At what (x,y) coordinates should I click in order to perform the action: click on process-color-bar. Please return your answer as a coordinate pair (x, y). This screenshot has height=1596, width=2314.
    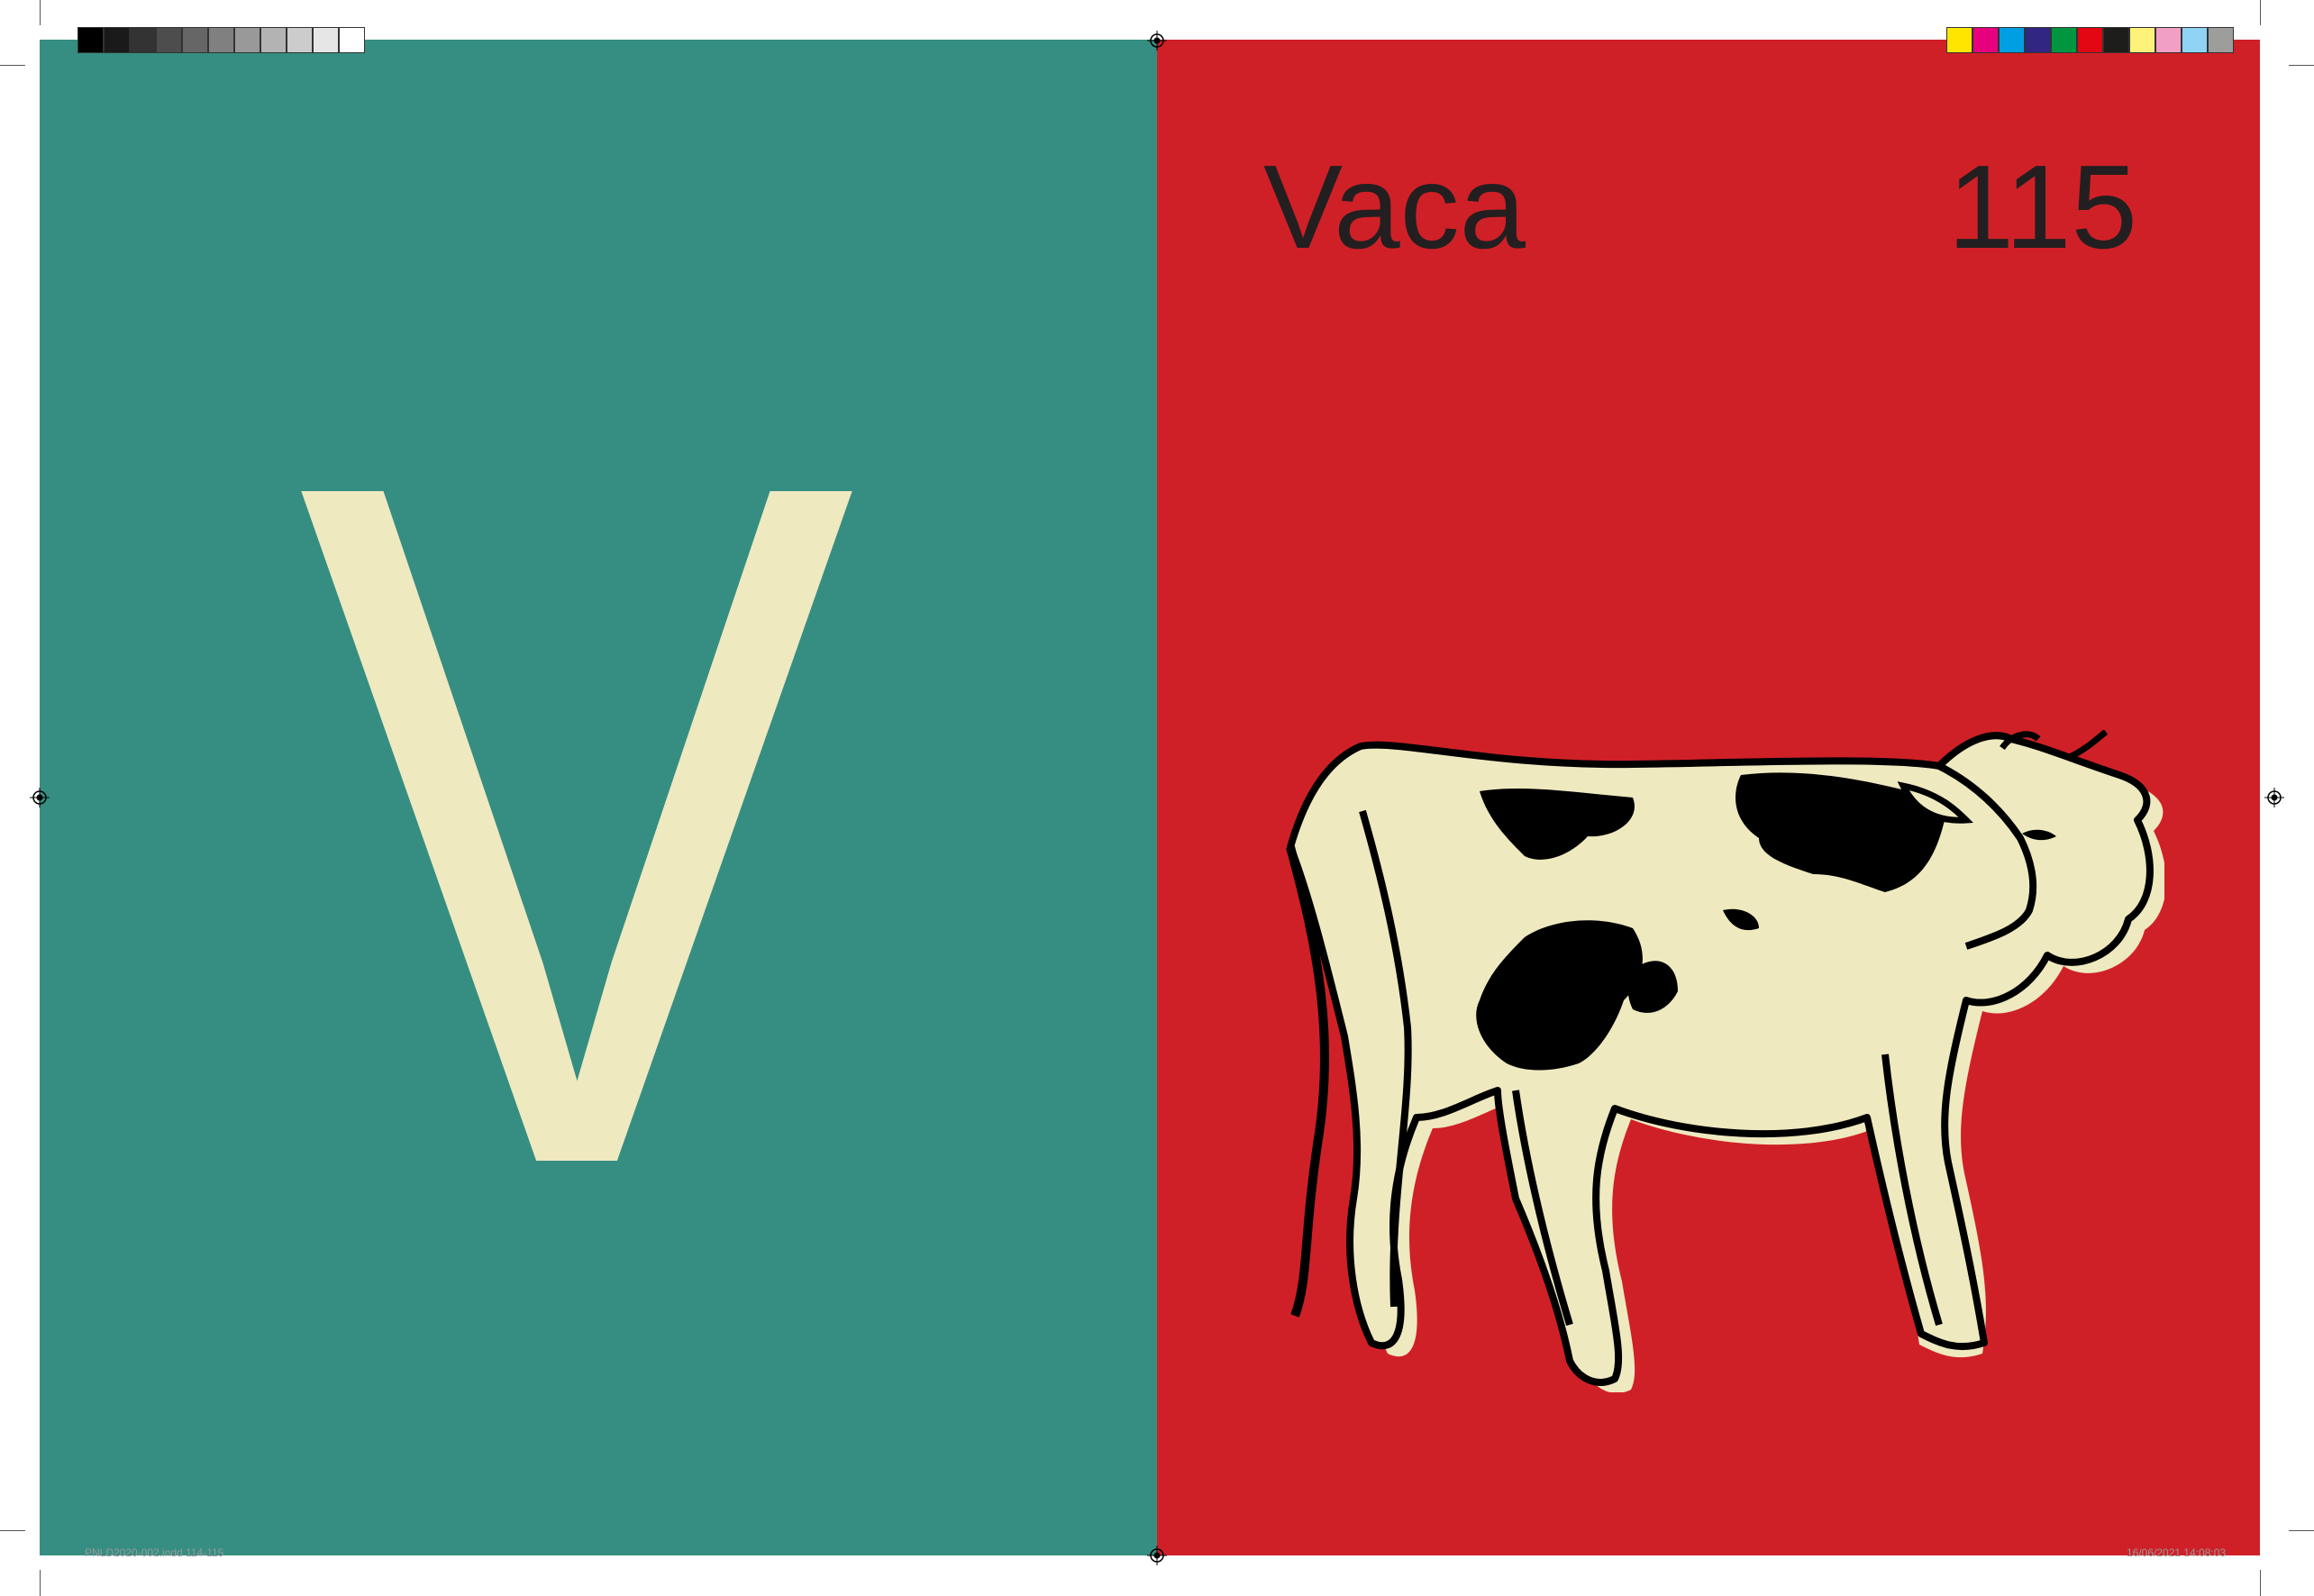
    Looking at the image, I should click on (2090, 40).